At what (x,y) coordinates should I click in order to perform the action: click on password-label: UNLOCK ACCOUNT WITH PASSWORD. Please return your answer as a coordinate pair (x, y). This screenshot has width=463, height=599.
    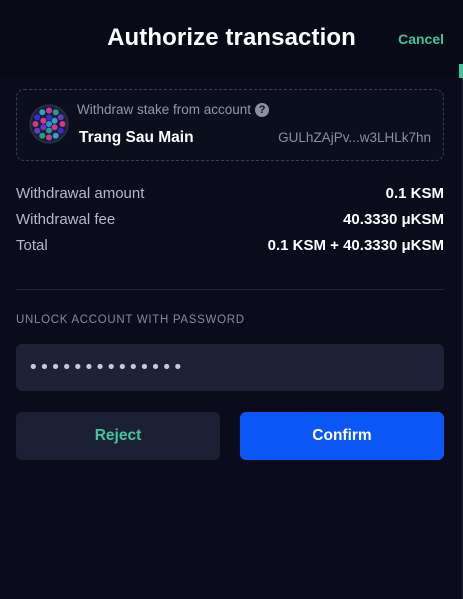
    Looking at the image, I should click on (130, 320).